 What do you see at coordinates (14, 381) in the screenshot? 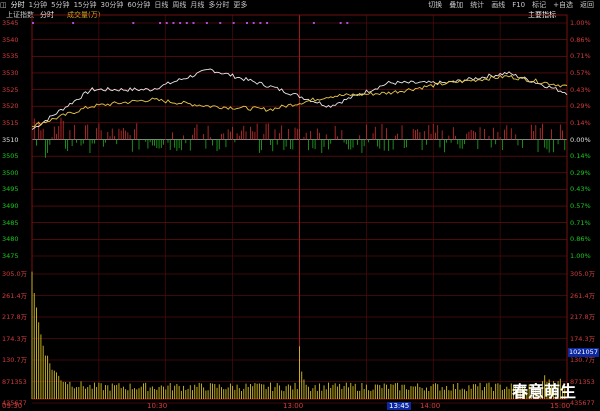
I see `volume-tick-label: 871353` at bounding box center [14, 381].